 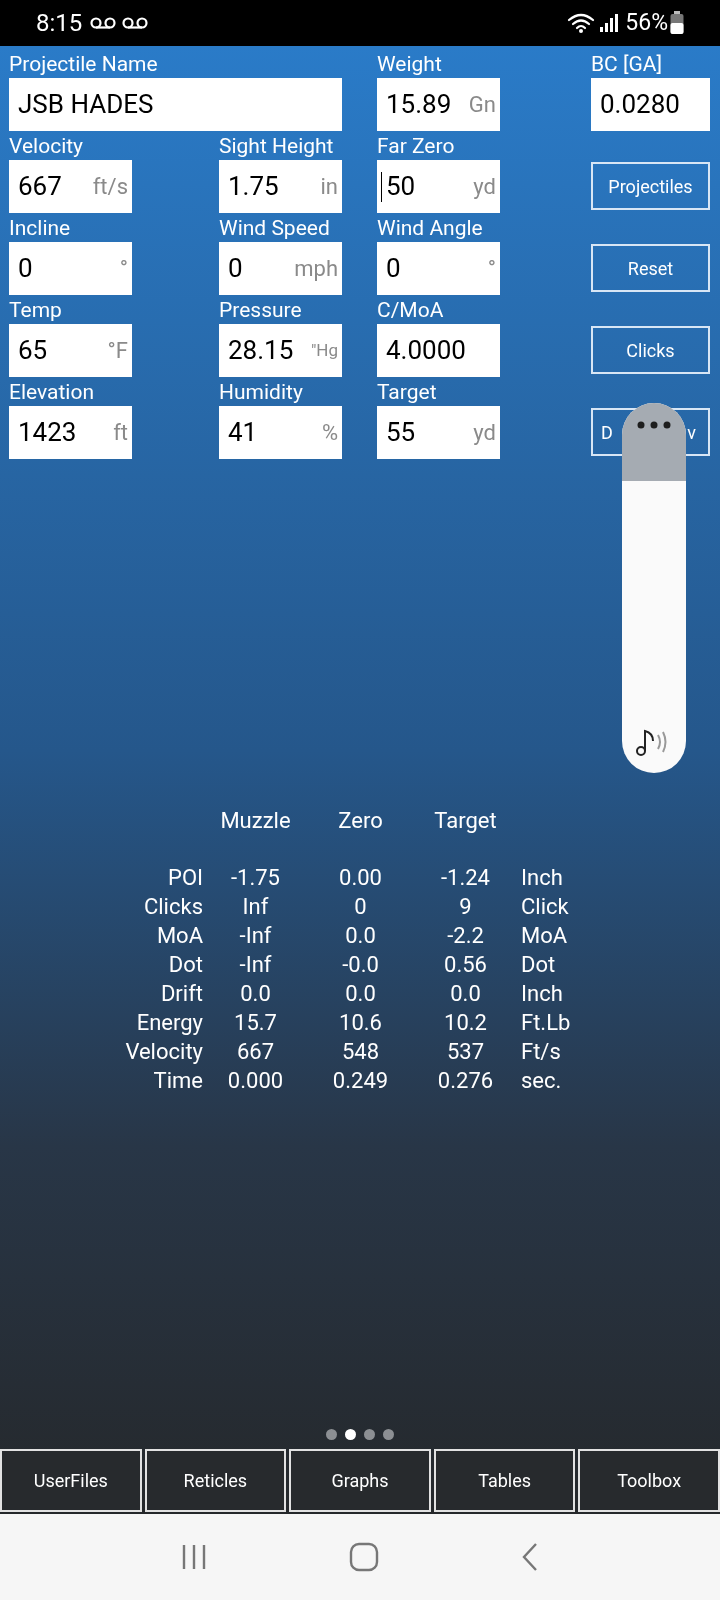 What do you see at coordinates (110, 187) in the screenshot?
I see `unit-label: ft/s` at bounding box center [110, 187].